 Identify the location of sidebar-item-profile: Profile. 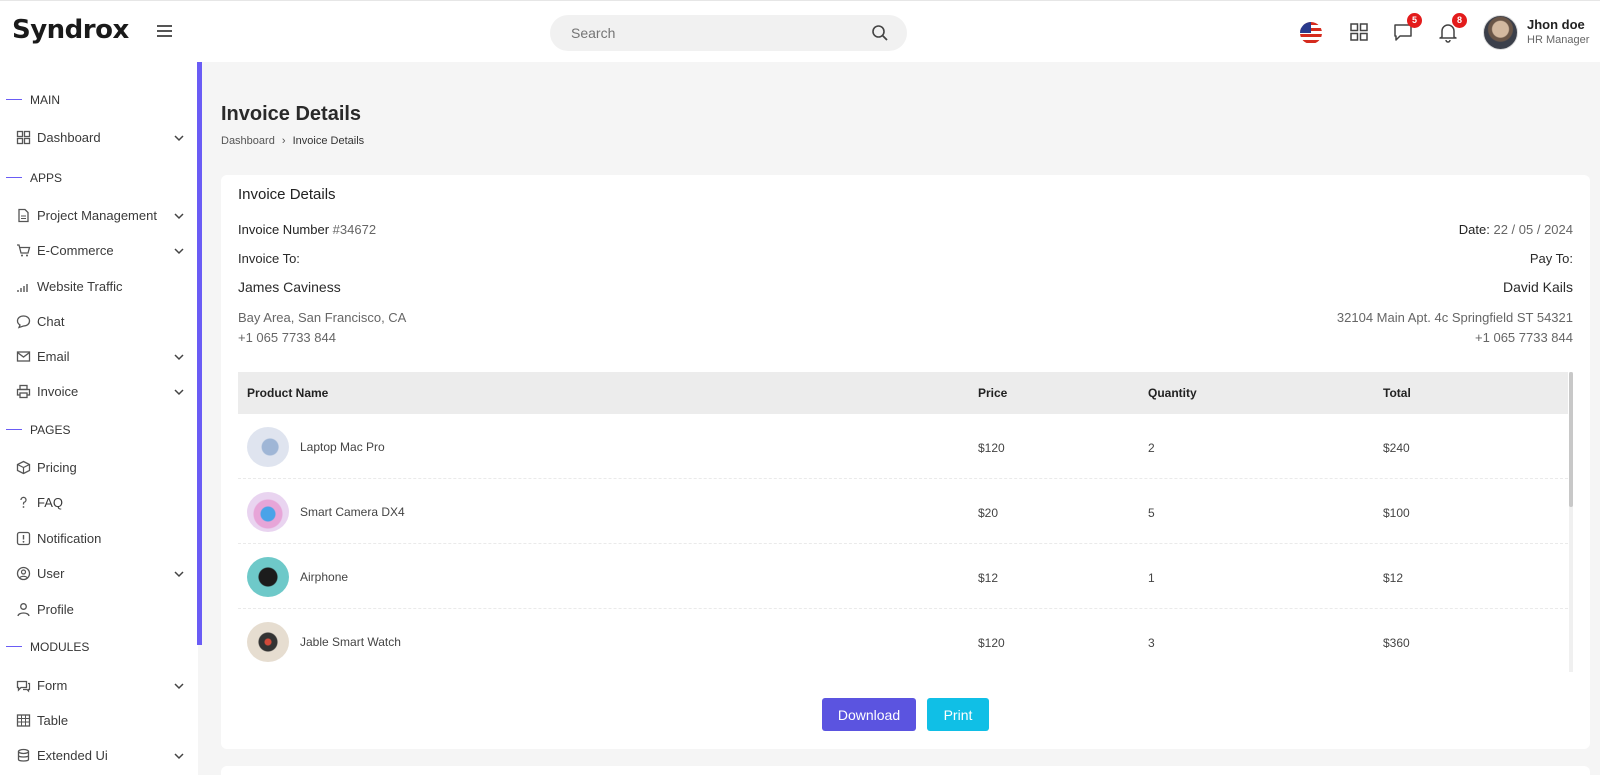
(95, 610).